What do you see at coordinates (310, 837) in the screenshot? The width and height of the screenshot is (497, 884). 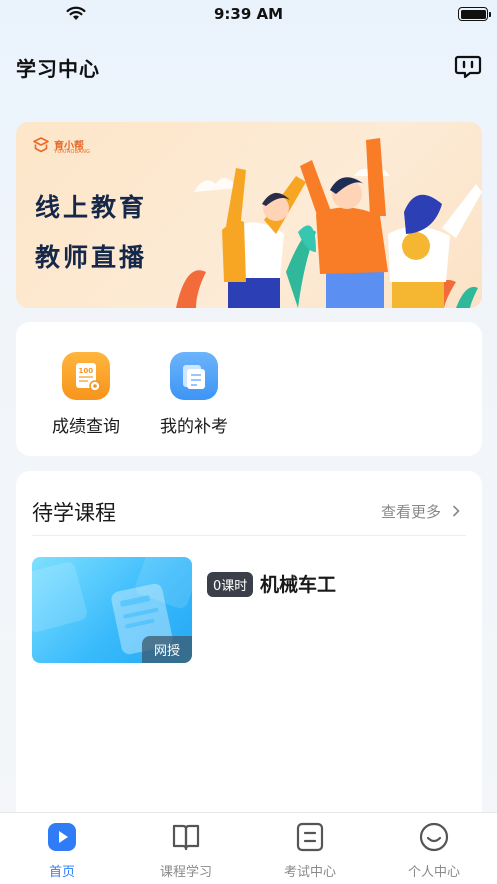 I see `exam-icon` at bounding box center [310, 837].